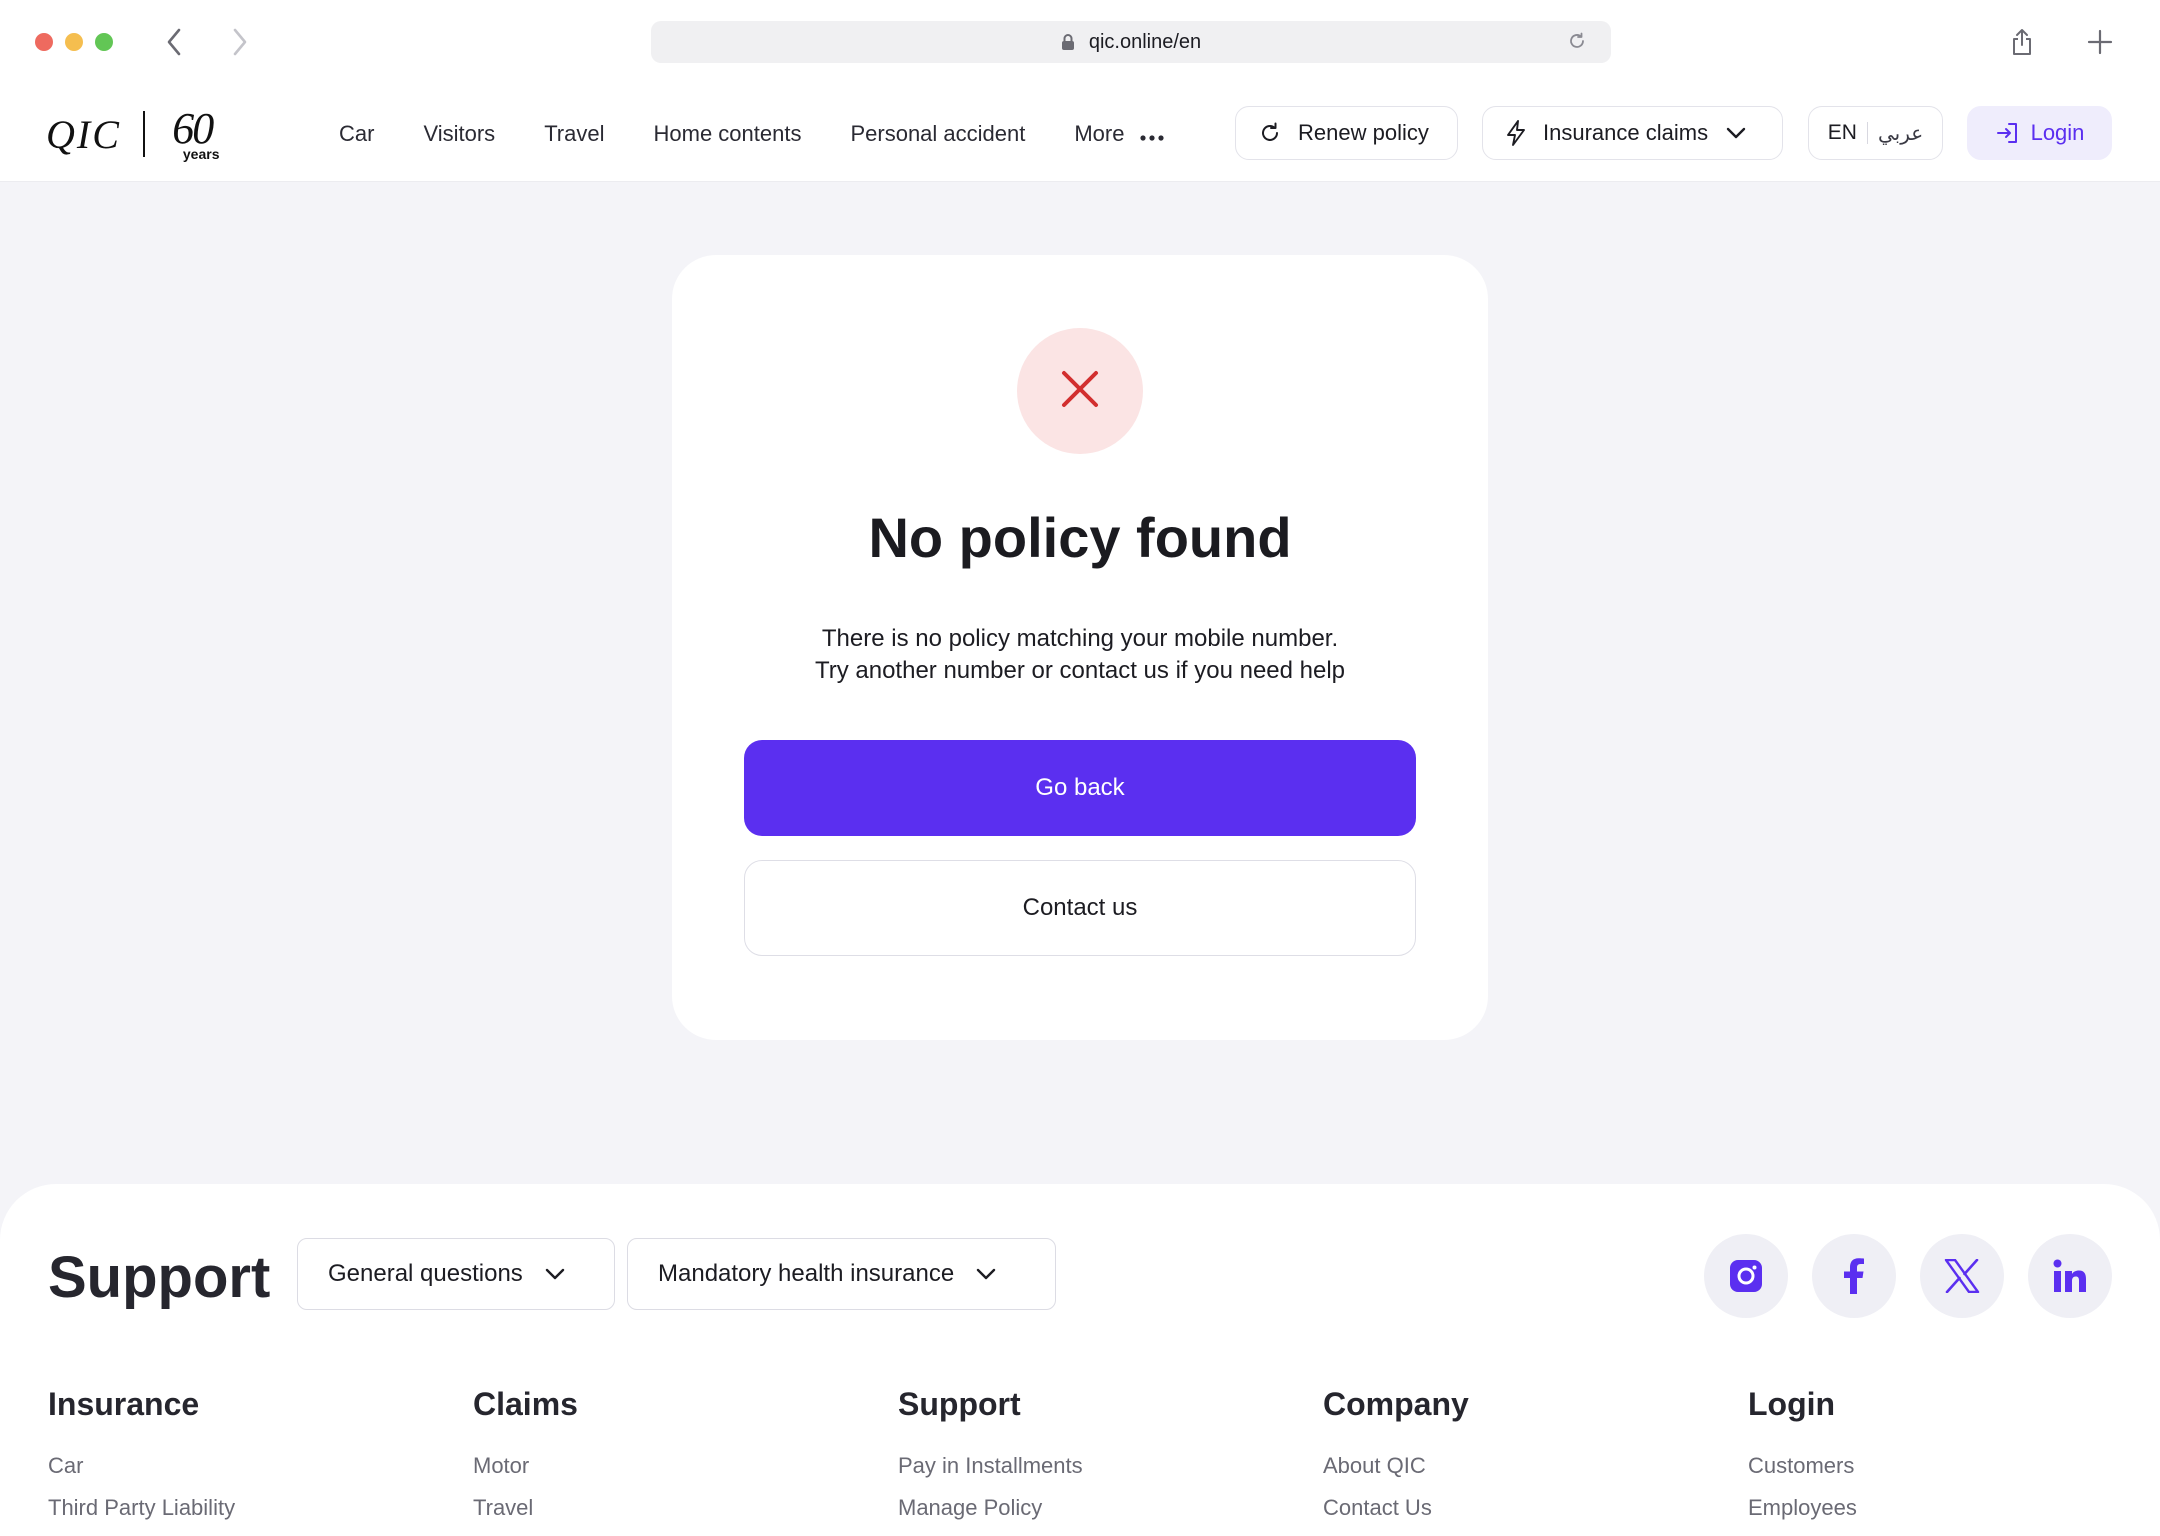 The height and width of the screenshot is (1536, 2160). I want to click on maximize-window-button, so click(104, 42).